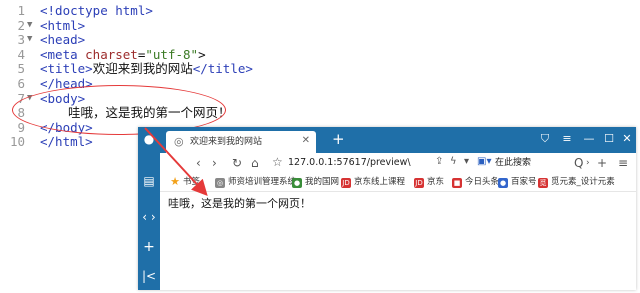 Image resolution: width=640 pixels, height=293 pixels. I want to click on annotation-arrow, so click(176, 161).